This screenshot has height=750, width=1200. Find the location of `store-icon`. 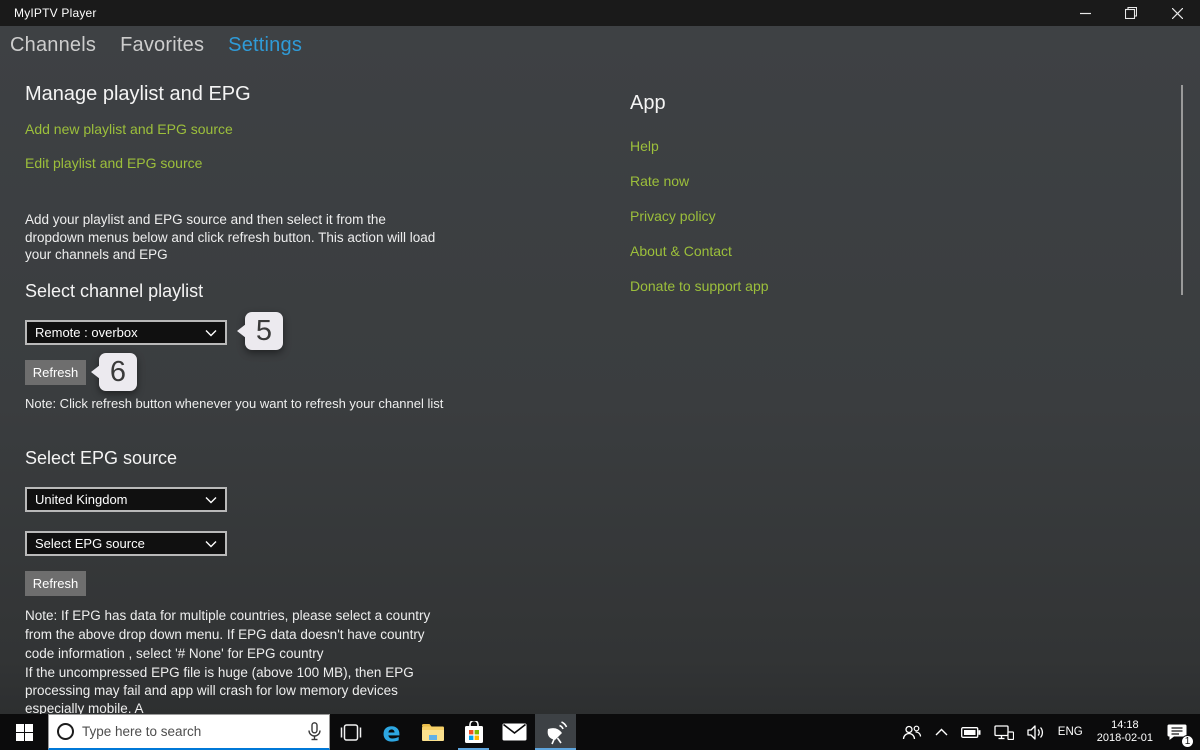

store-icon is located at coordinates (473, 731).